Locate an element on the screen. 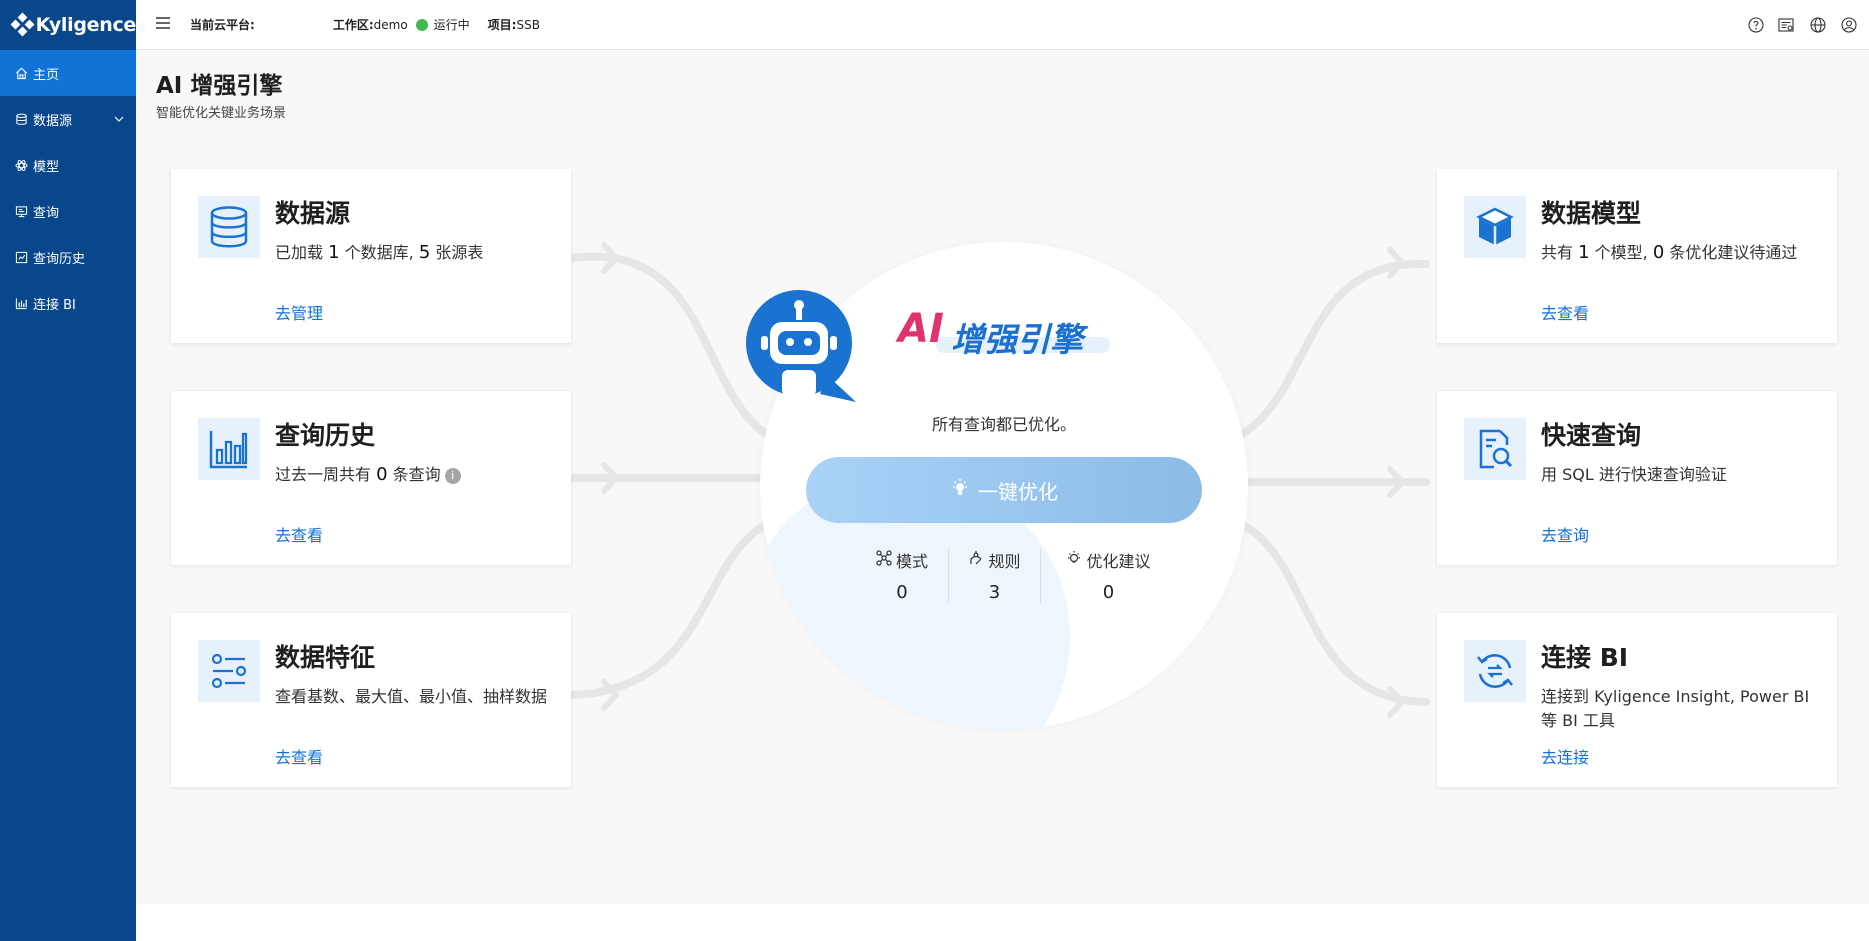  card-data-profile: 数据特征 查看基数、最大值、最小值、抽样数据 去查看 is located at coordinates (371, 700).